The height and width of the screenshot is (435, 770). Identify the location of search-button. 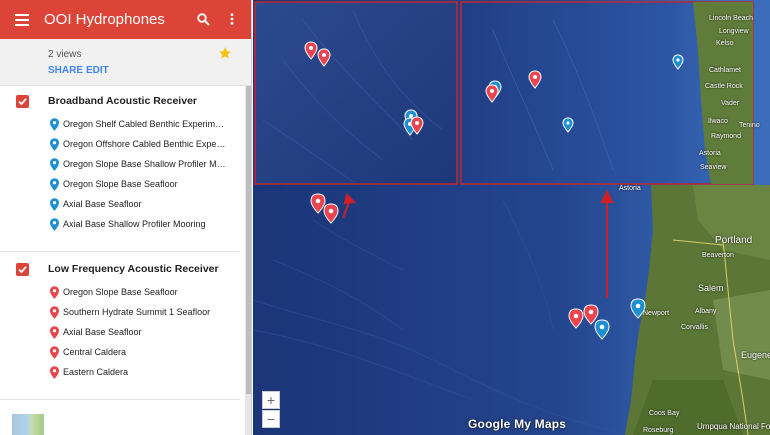
(203, 19).